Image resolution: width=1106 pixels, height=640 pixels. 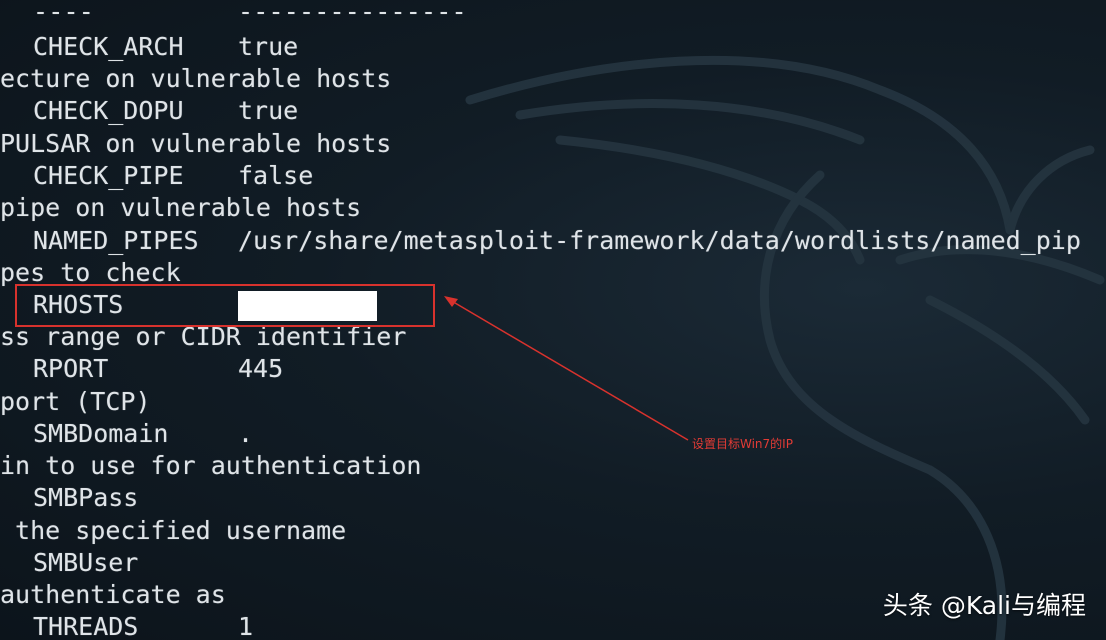 What do you see at coordinates (86, 626) in the screenshot?
I see `option-name-threads: THREADS` at bounding box center [86, 626].